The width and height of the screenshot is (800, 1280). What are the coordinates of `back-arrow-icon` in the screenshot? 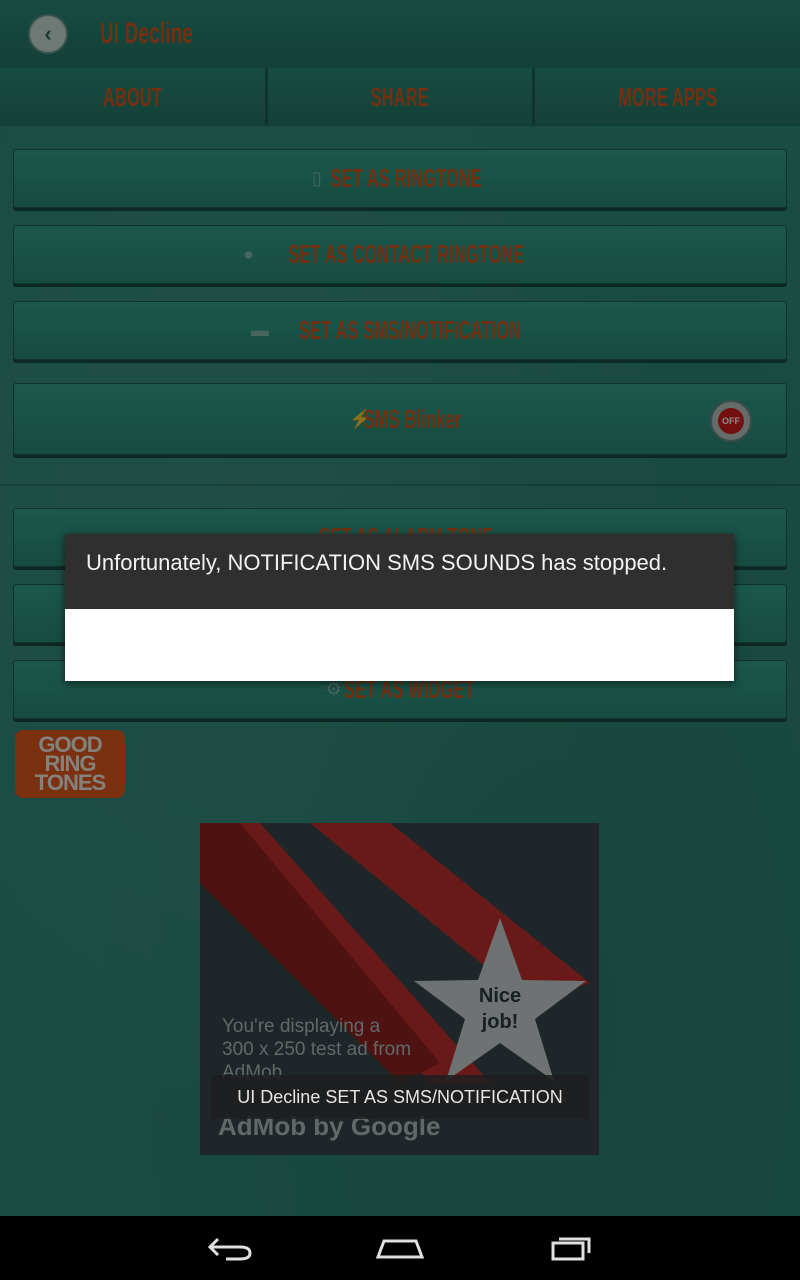 It's located at (229, 1249).